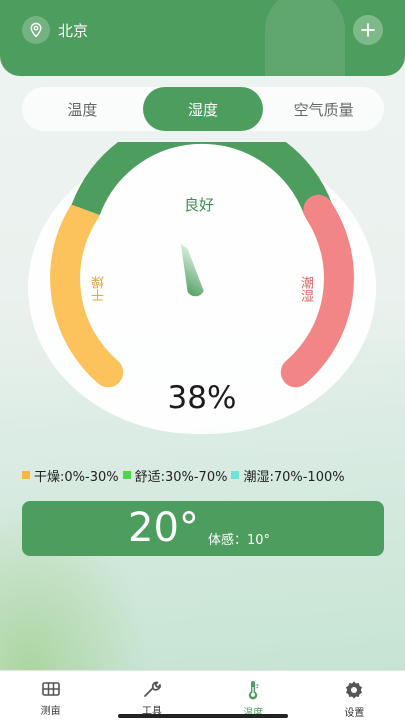 This screenshot has width=405, height=720. I want to click on gauge-needle, so click(192, 270).